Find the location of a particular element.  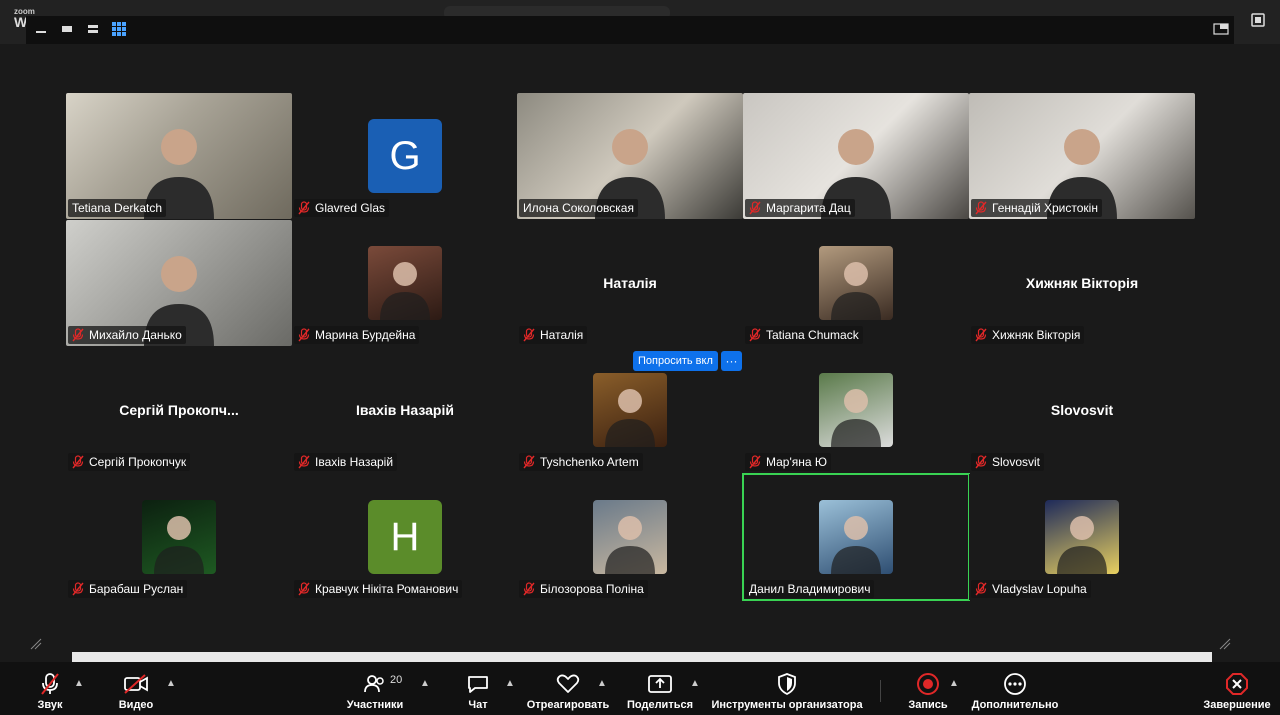

participants-button: Участники is located at coordinates (375, 688).